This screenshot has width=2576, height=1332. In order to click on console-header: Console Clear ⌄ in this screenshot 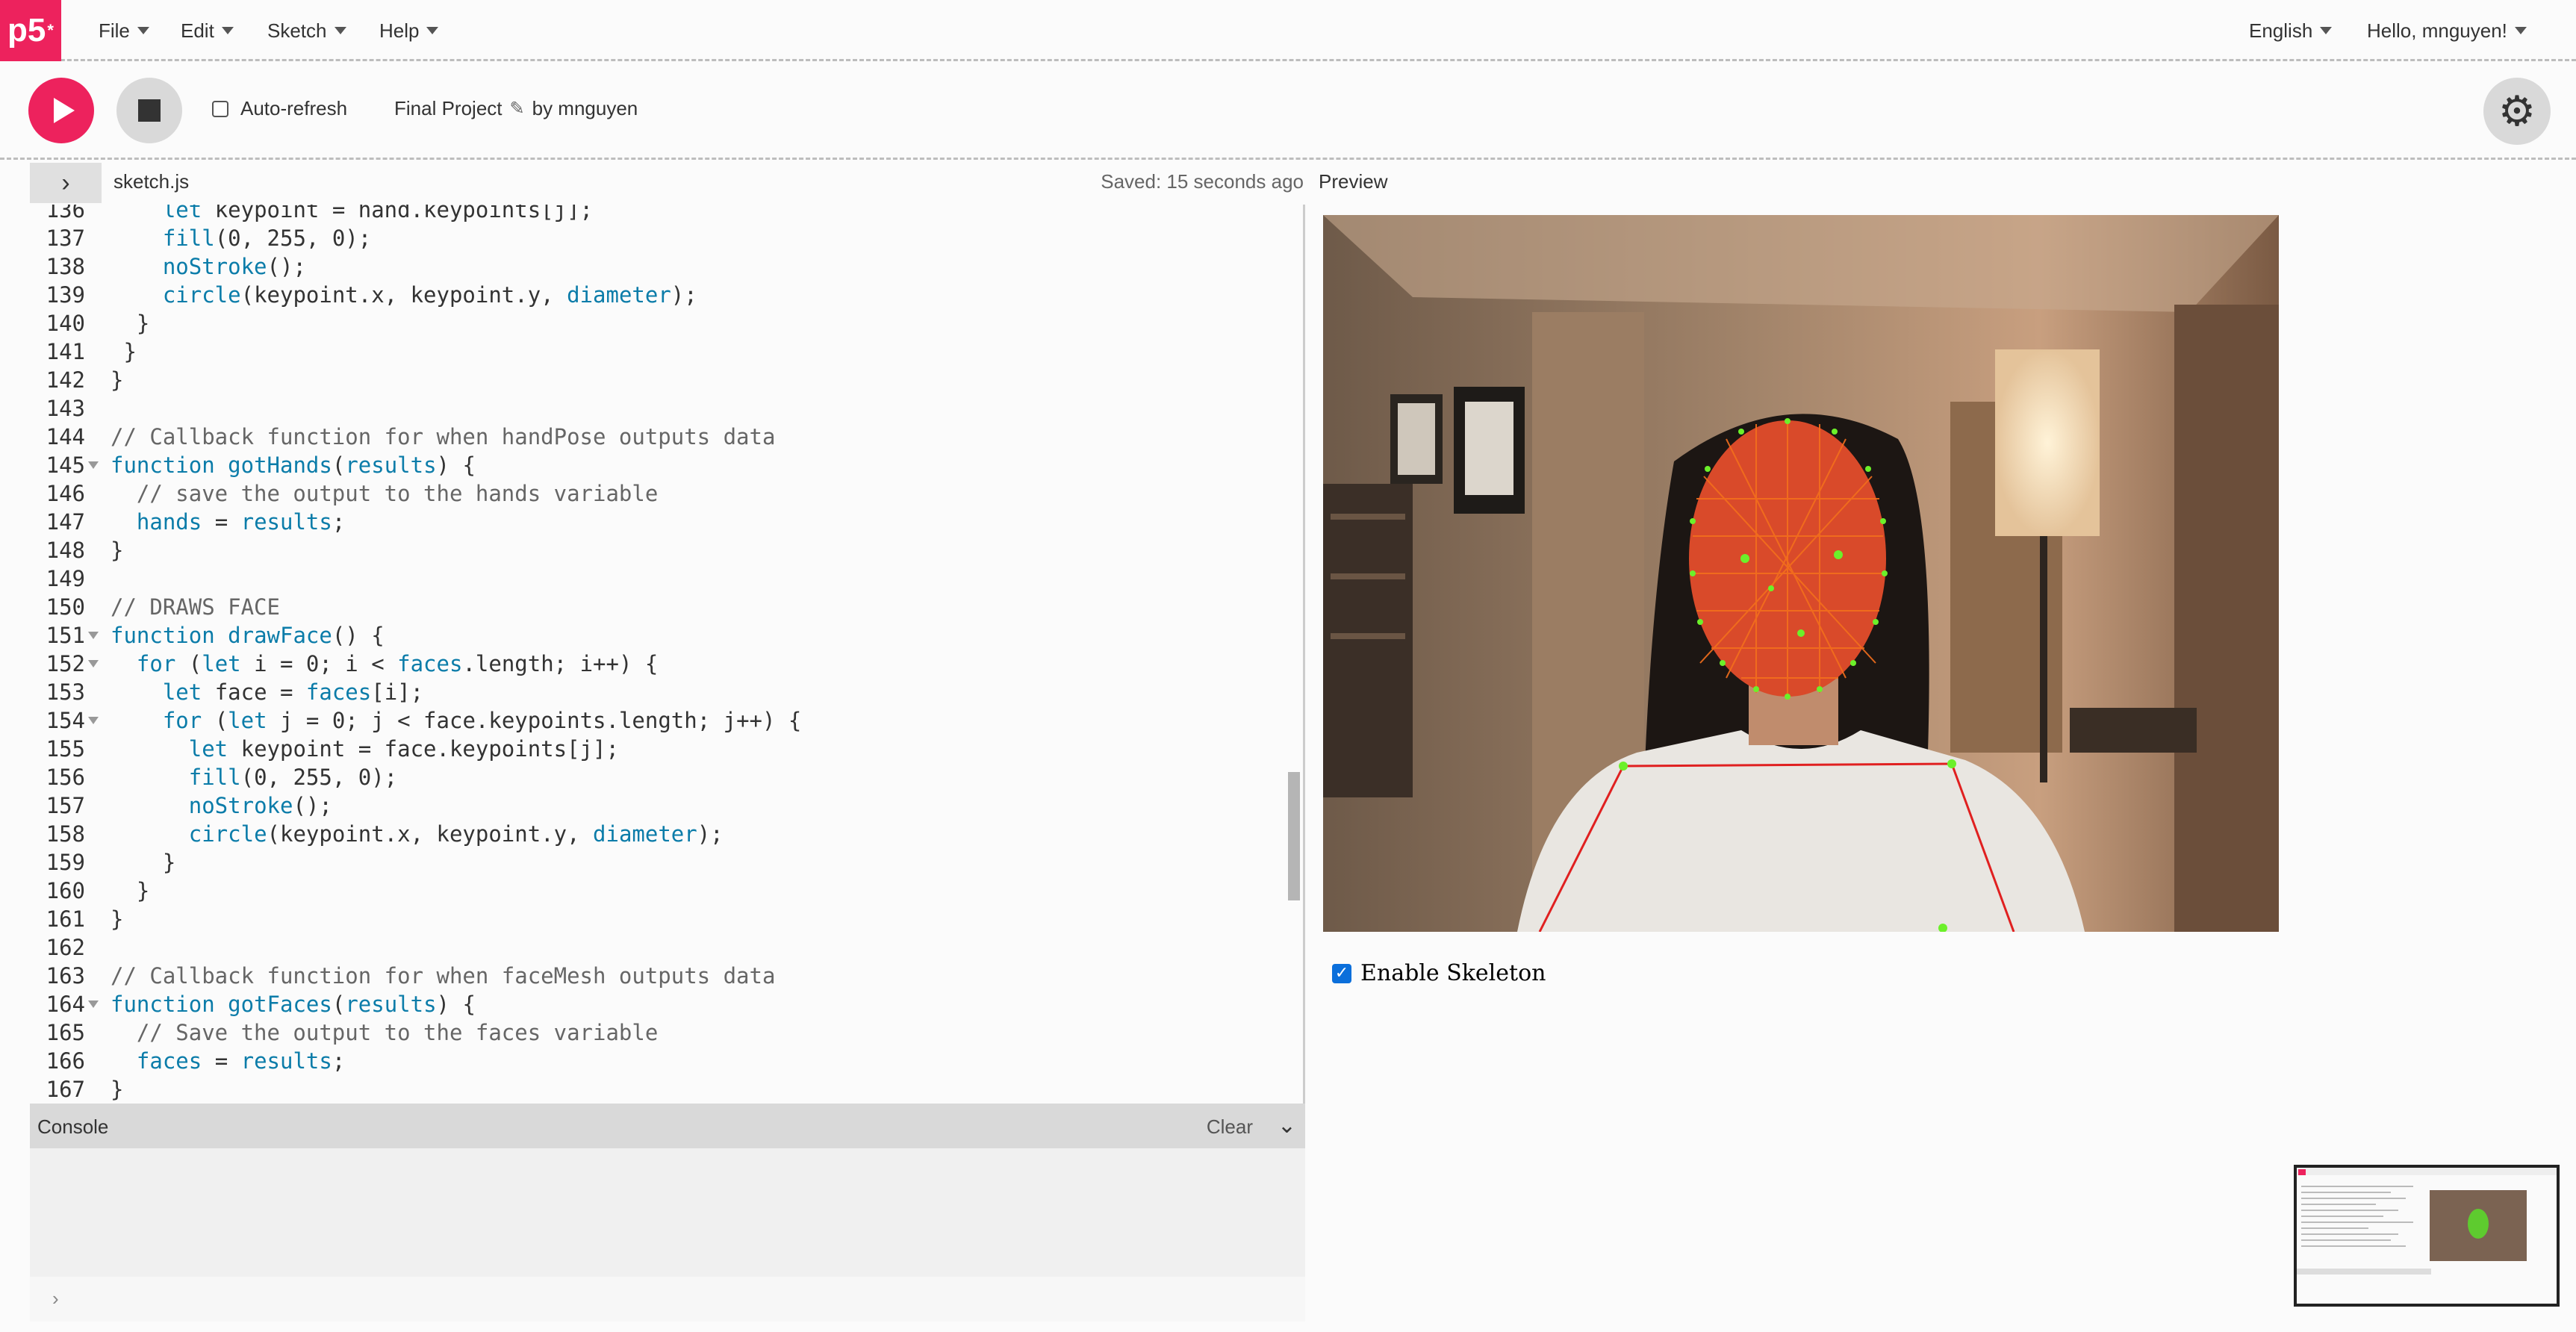, I will do `click(667, 1126)`.